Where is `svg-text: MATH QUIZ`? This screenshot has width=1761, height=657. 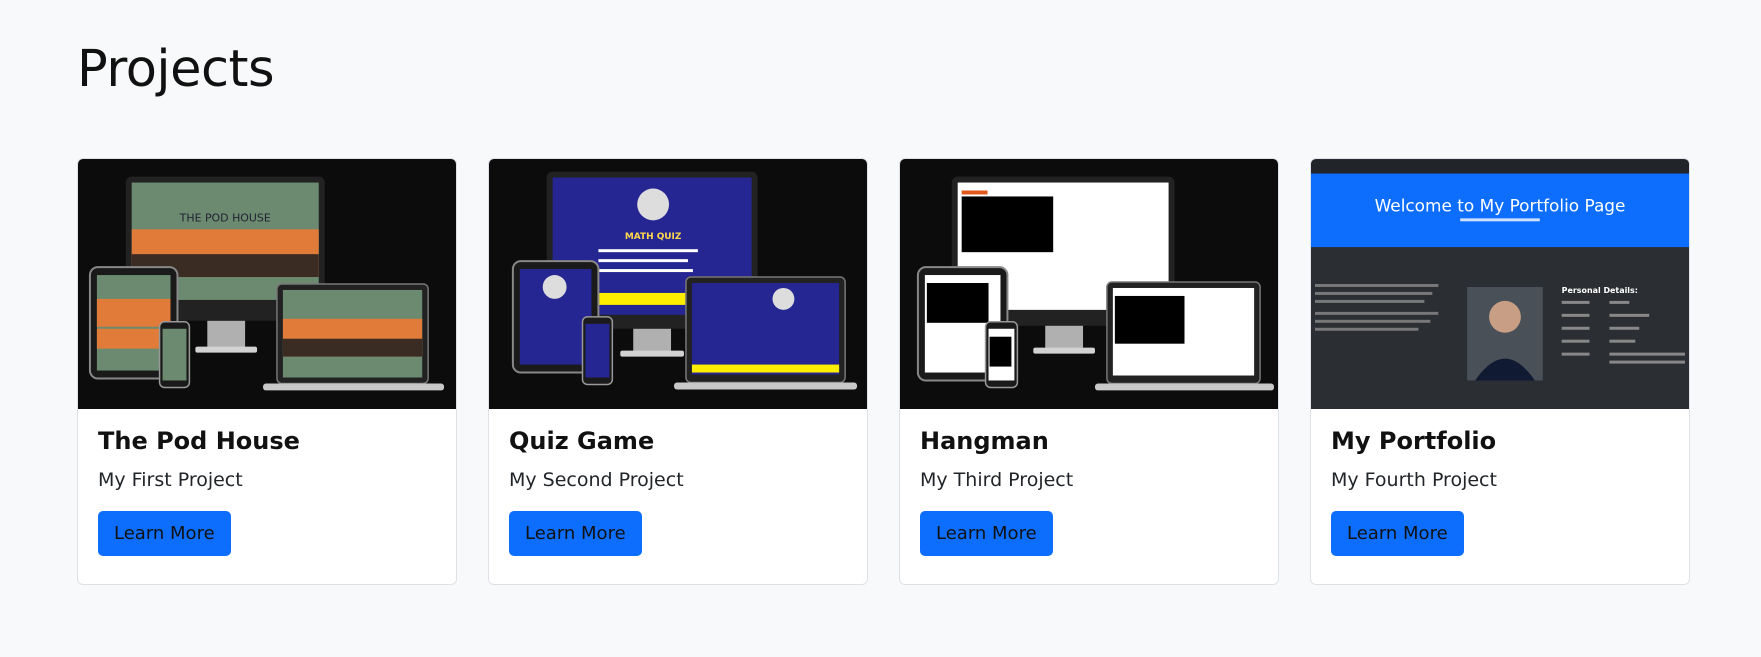
svg-text: MATH QUIZ is located at coordinates (653, 237).